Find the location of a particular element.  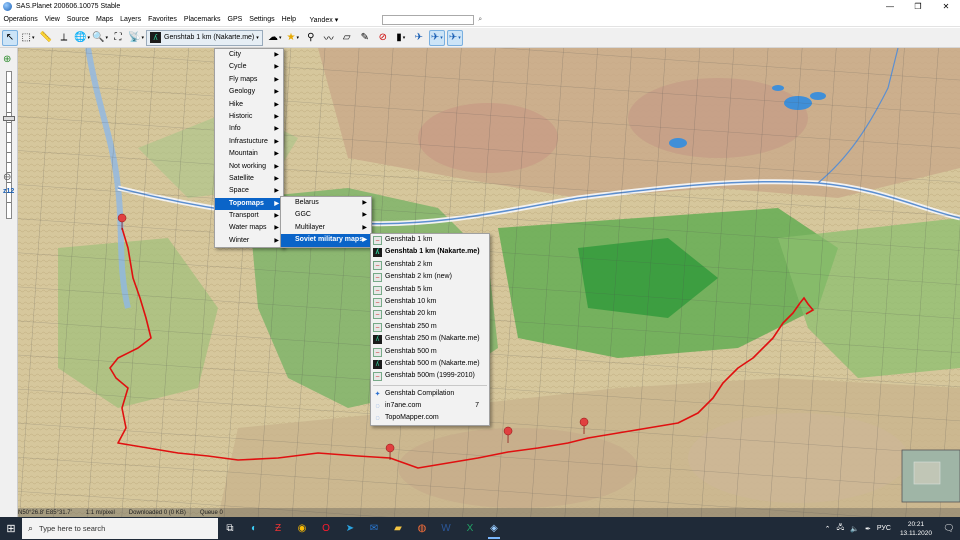

search-icon: ⌕ is located at coordinates (480, 20).